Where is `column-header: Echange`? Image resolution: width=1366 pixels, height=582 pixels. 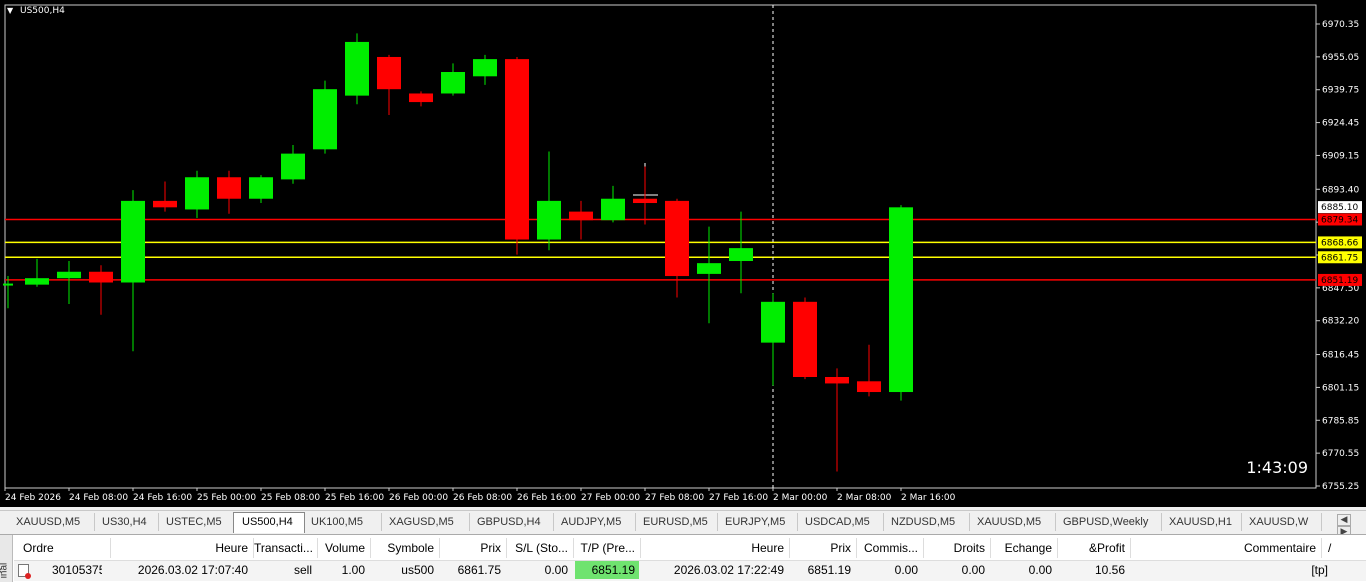
column-header: Echange is located at coordinates (1025, 548).